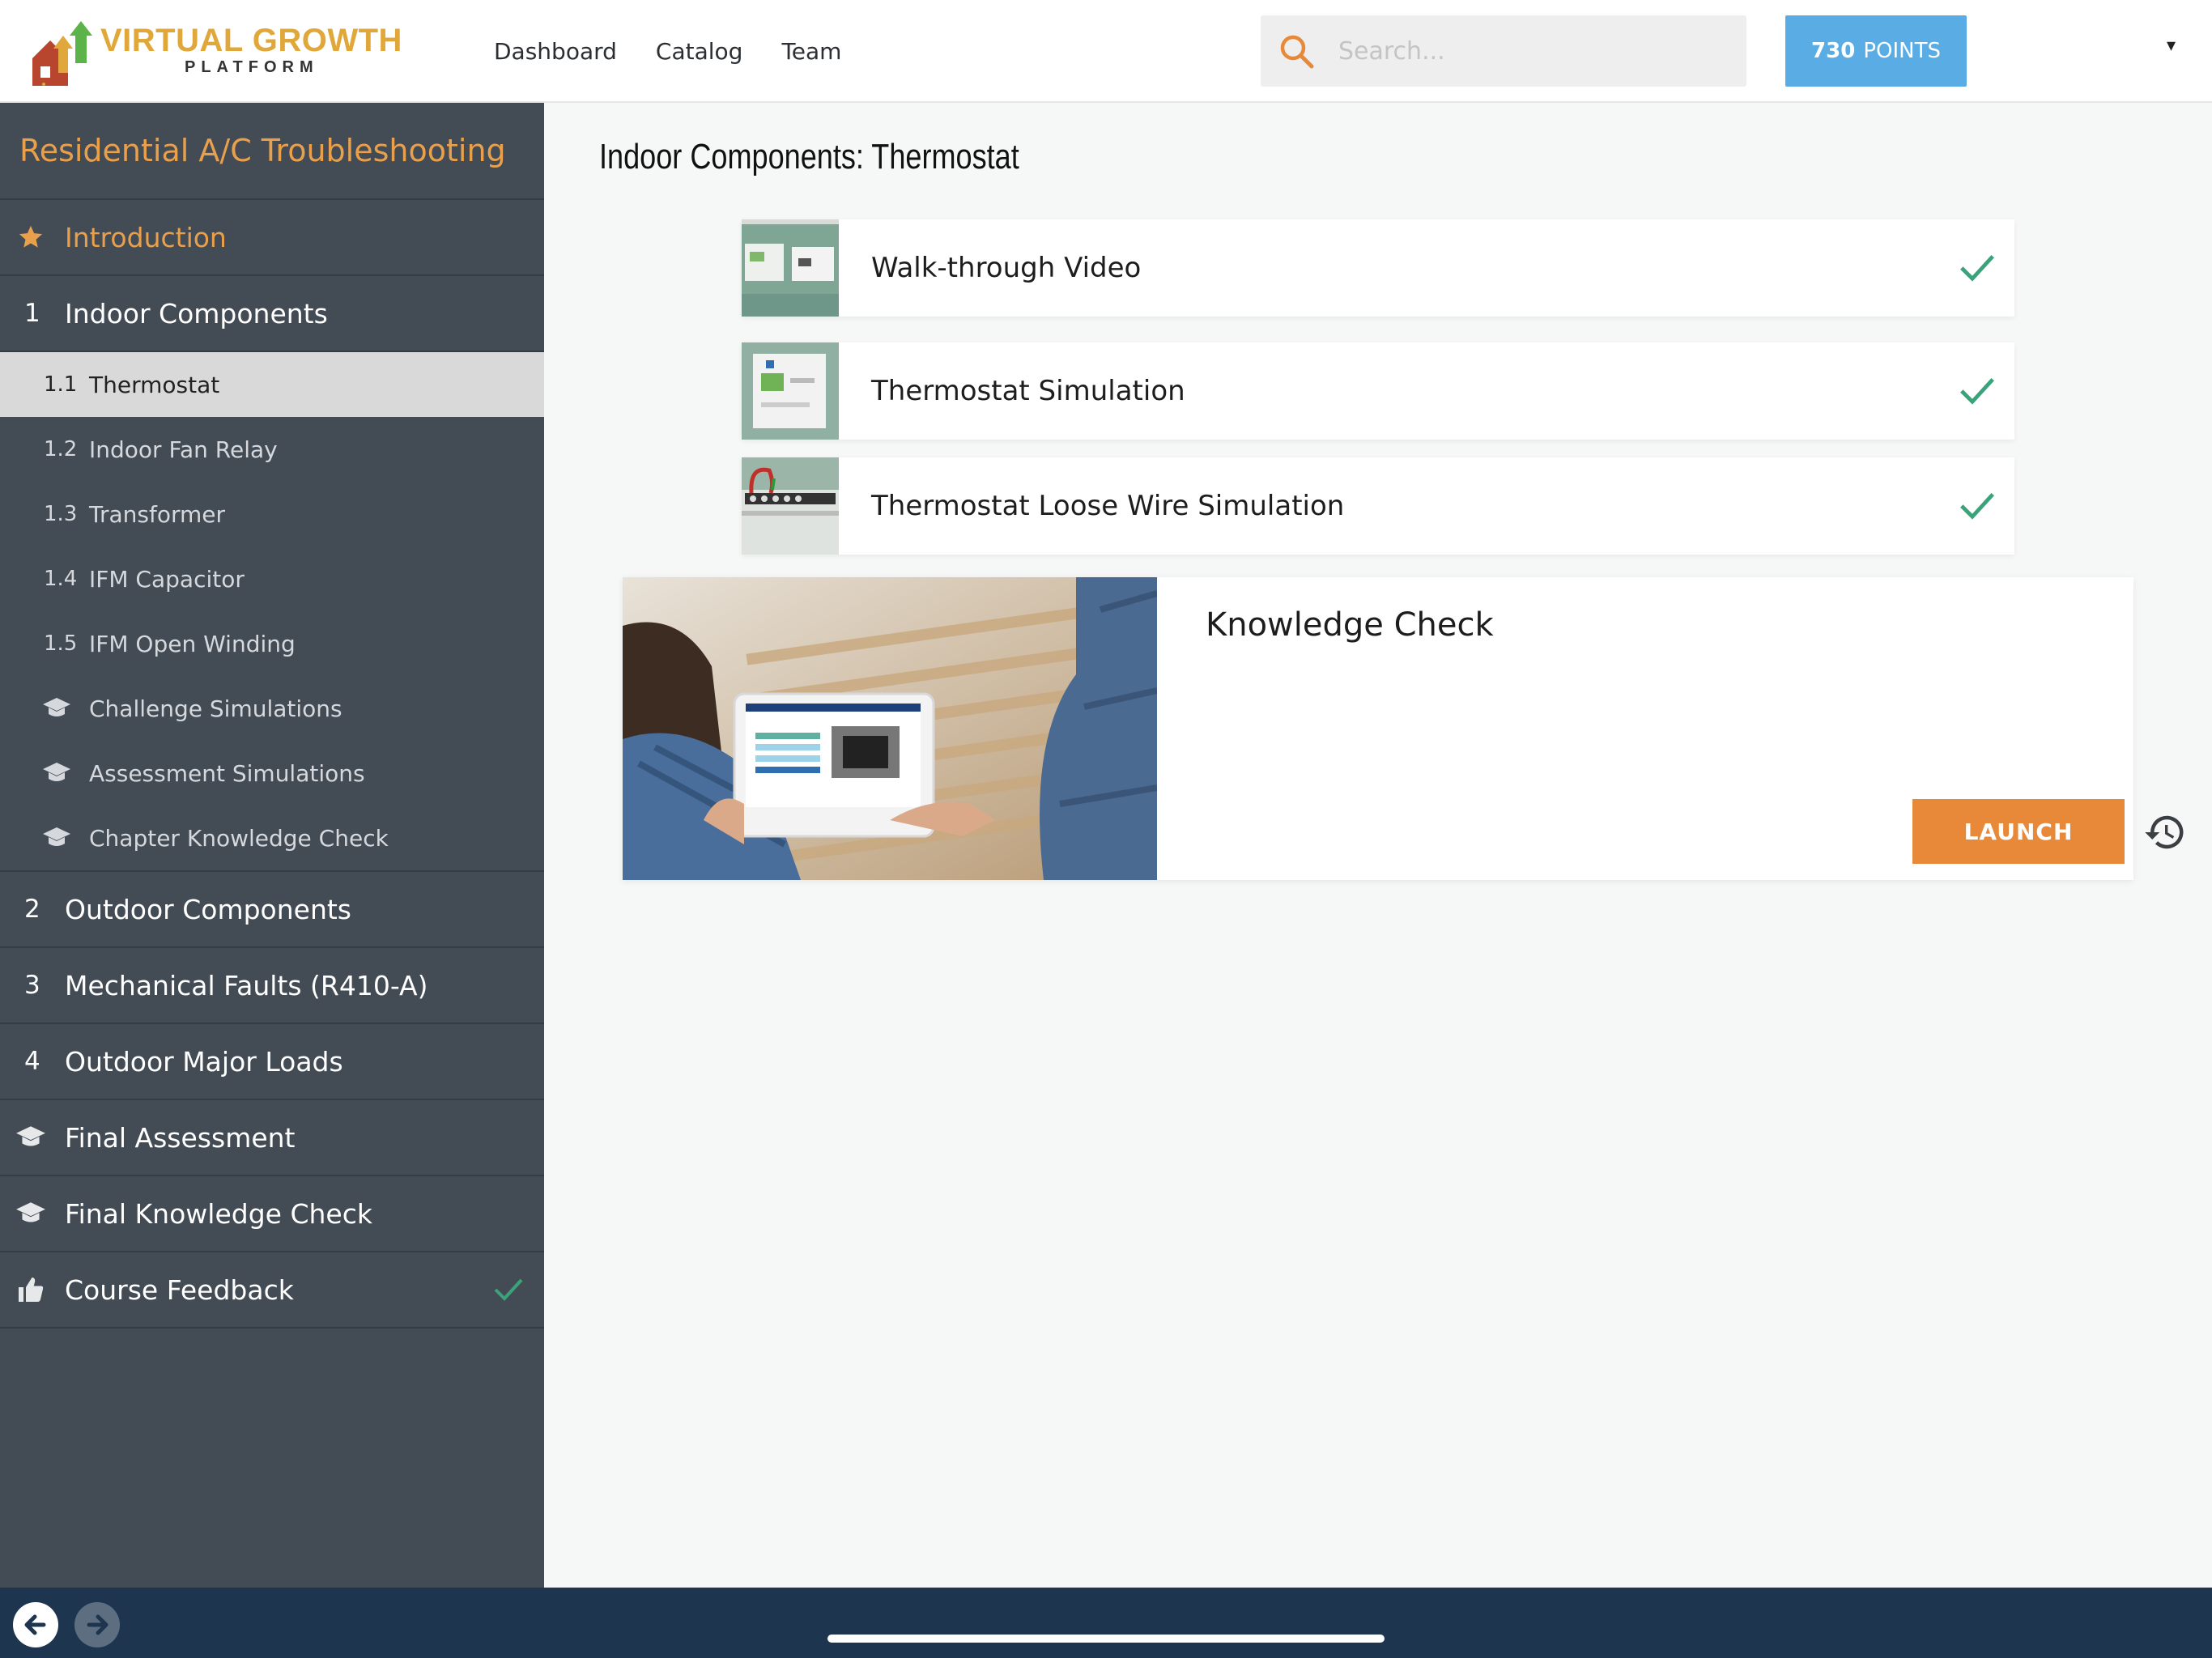  Describe the element at coordinates (890, 728) in the screenshot. I see `knowledge-check-image` at that location.